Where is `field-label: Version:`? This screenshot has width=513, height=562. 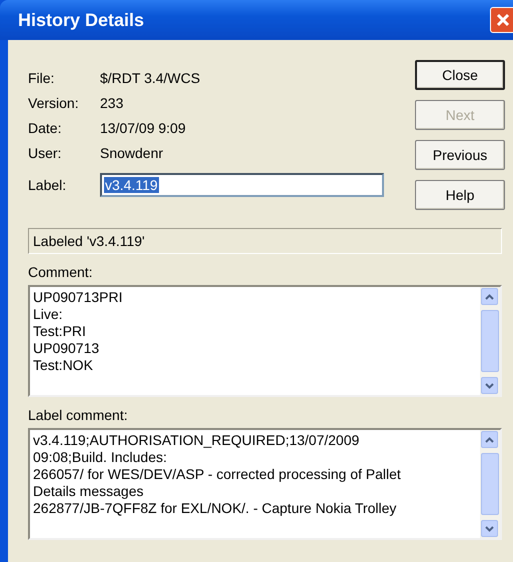 field-label: Version: is located at coordinates (54, 103).